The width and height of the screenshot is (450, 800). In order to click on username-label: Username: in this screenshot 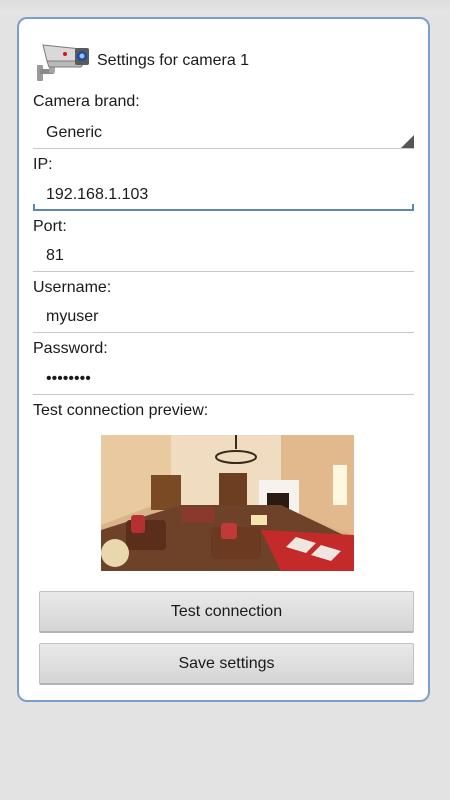, I will do `click(72, 287)`.